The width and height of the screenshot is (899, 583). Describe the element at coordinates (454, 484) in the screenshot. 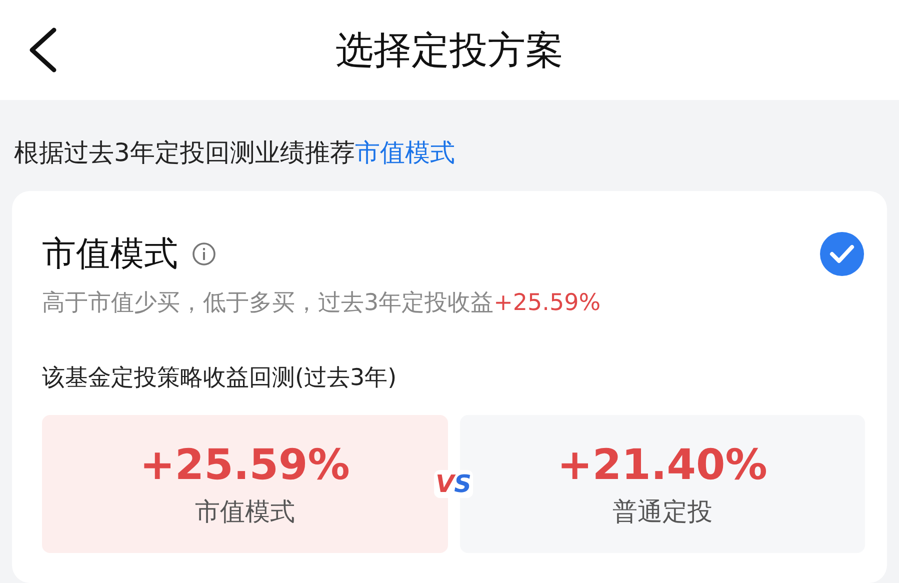

I see `vs-badge: VS` at that location.